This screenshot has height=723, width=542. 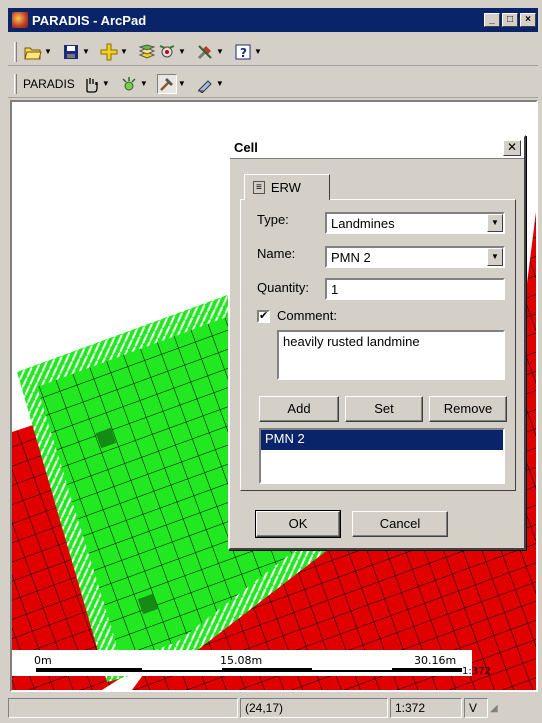 What do you see at coordinates (492, 20) in the screenshot?
I see `minimize-button: _` at bounding box center [492, 20].